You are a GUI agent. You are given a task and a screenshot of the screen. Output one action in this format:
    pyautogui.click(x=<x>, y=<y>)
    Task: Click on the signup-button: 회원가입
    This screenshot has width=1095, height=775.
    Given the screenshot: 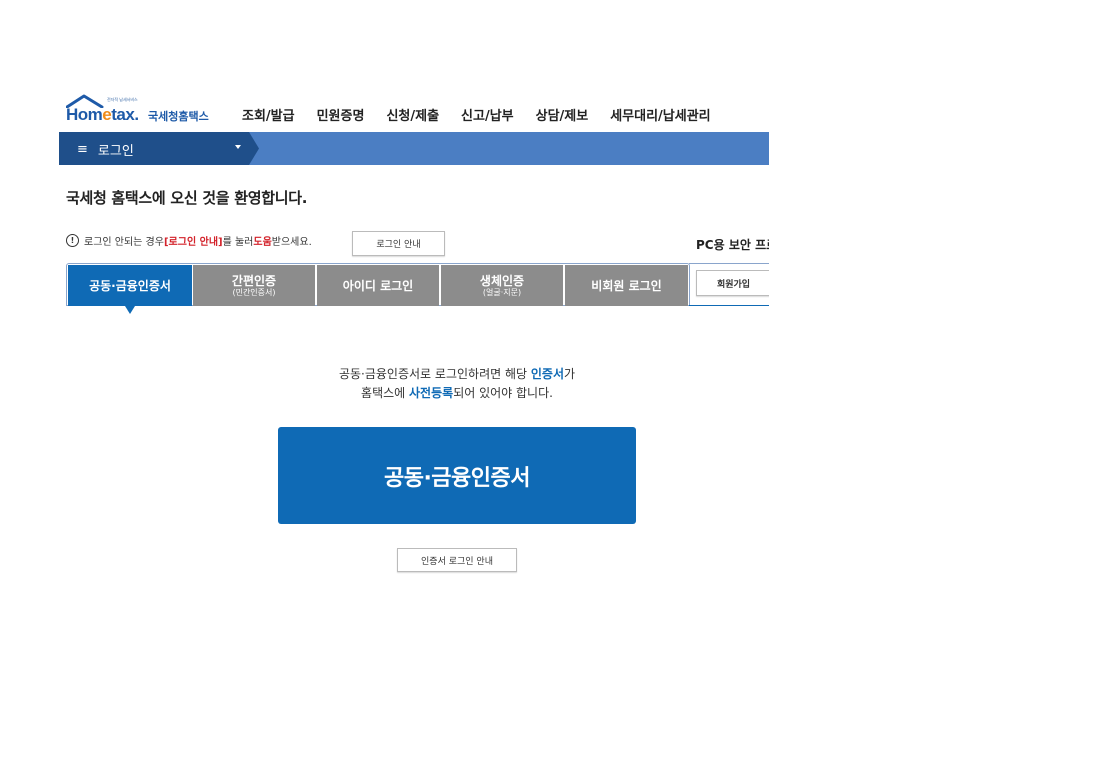 What is the action you would take?
    pyautogui.click(x=733, y=283)
    